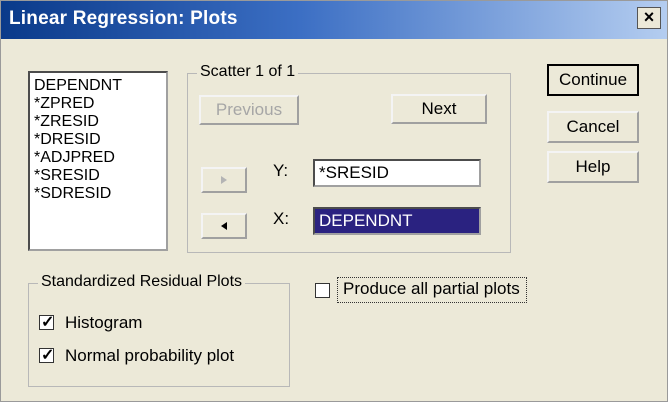 This screenshot has height=402, width=668. I want to click on move-to-y-button, so click(224, 180).